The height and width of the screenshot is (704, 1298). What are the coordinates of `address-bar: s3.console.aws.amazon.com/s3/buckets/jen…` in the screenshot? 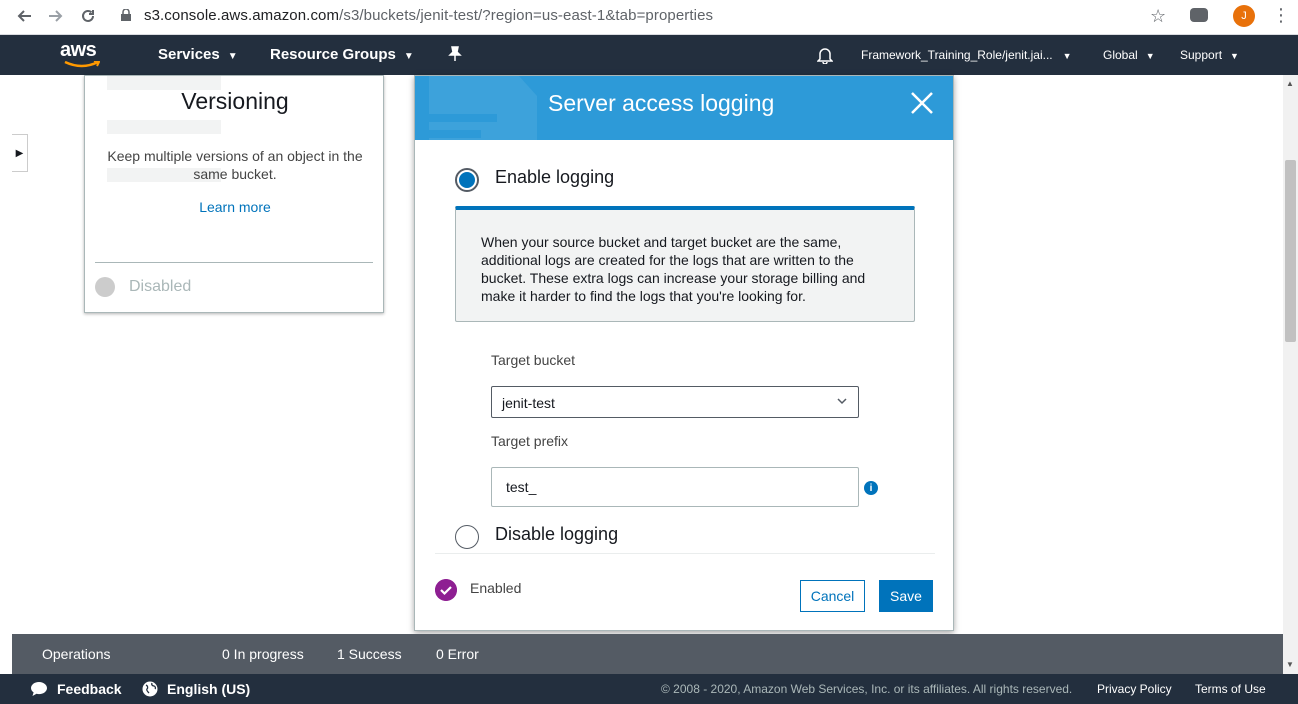 It's located at (428, 15).